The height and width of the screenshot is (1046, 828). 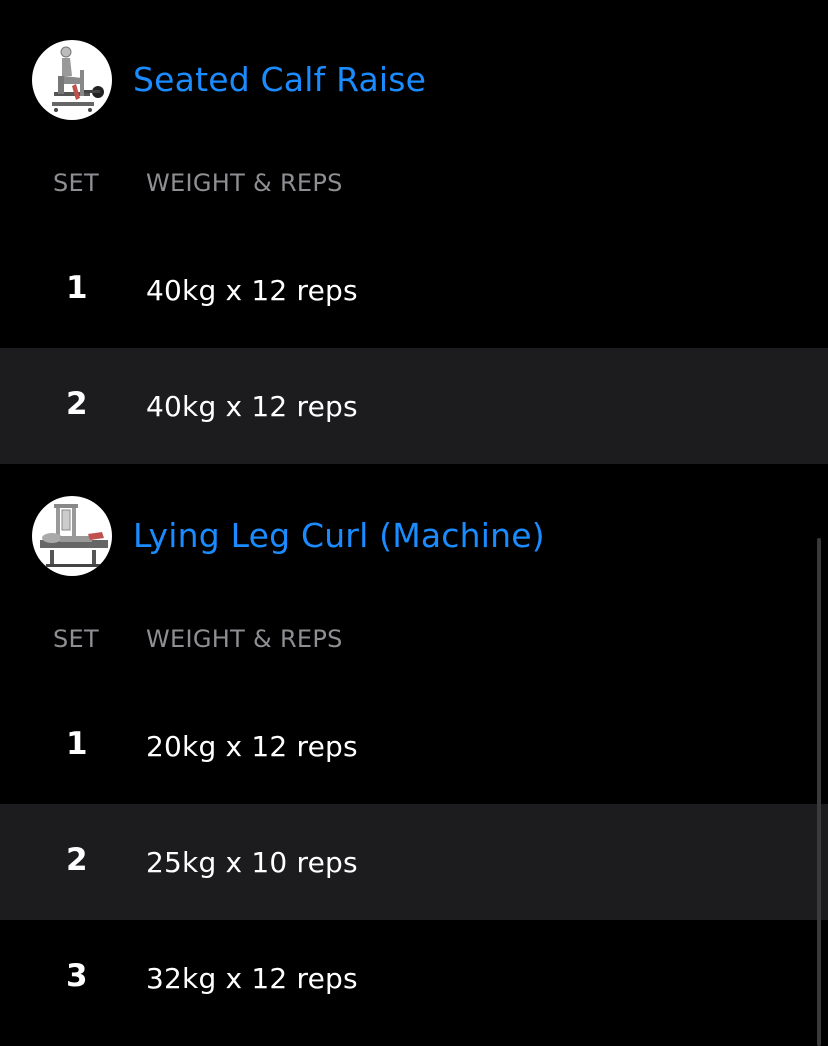 I want to click on exercise-header: Seated Calf Raise, so click(x=414, y=68).